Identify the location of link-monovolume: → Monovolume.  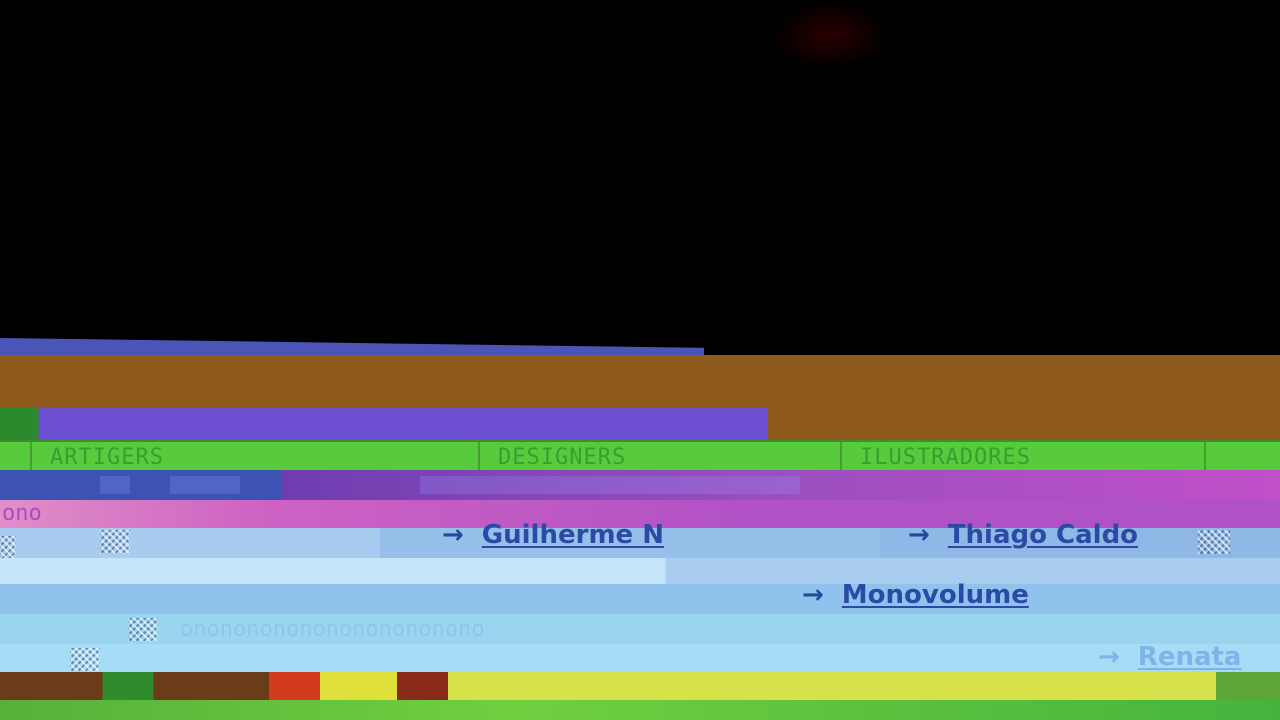
(915, 595).